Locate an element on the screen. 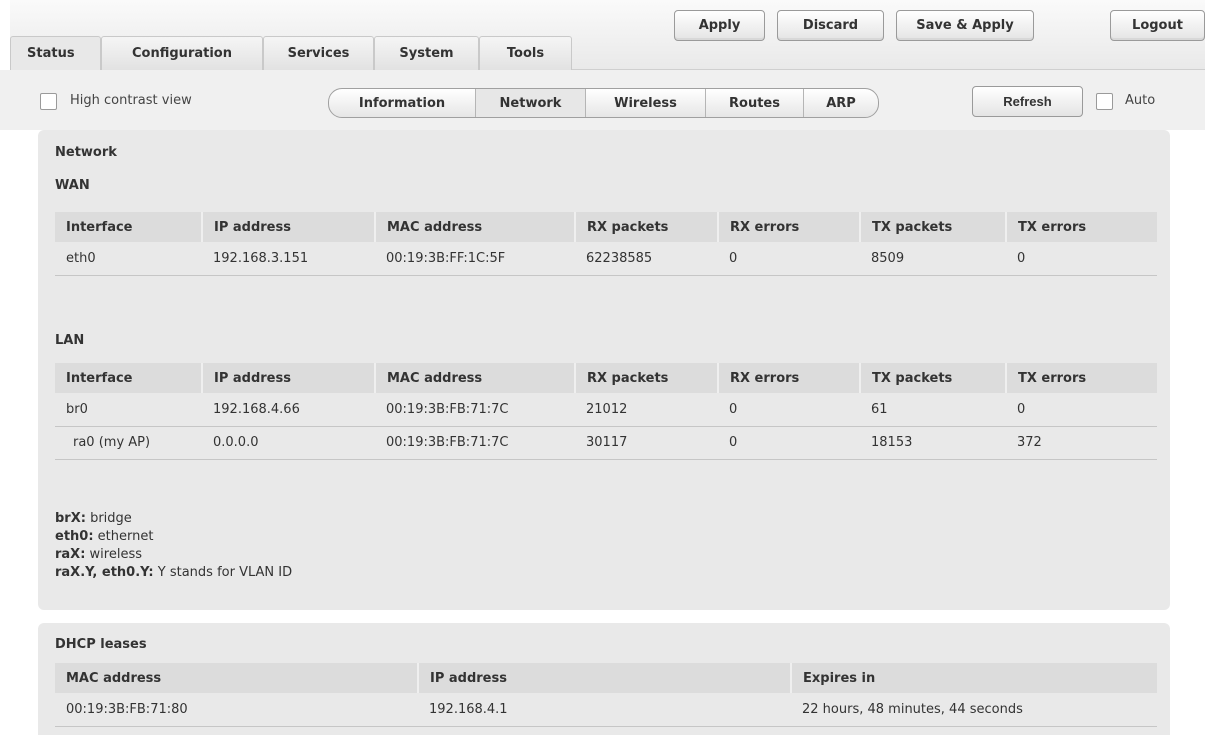 The image size is (1205, 735). legend-value: Y stands for VLAN ID is located at coordinates (223, 572).